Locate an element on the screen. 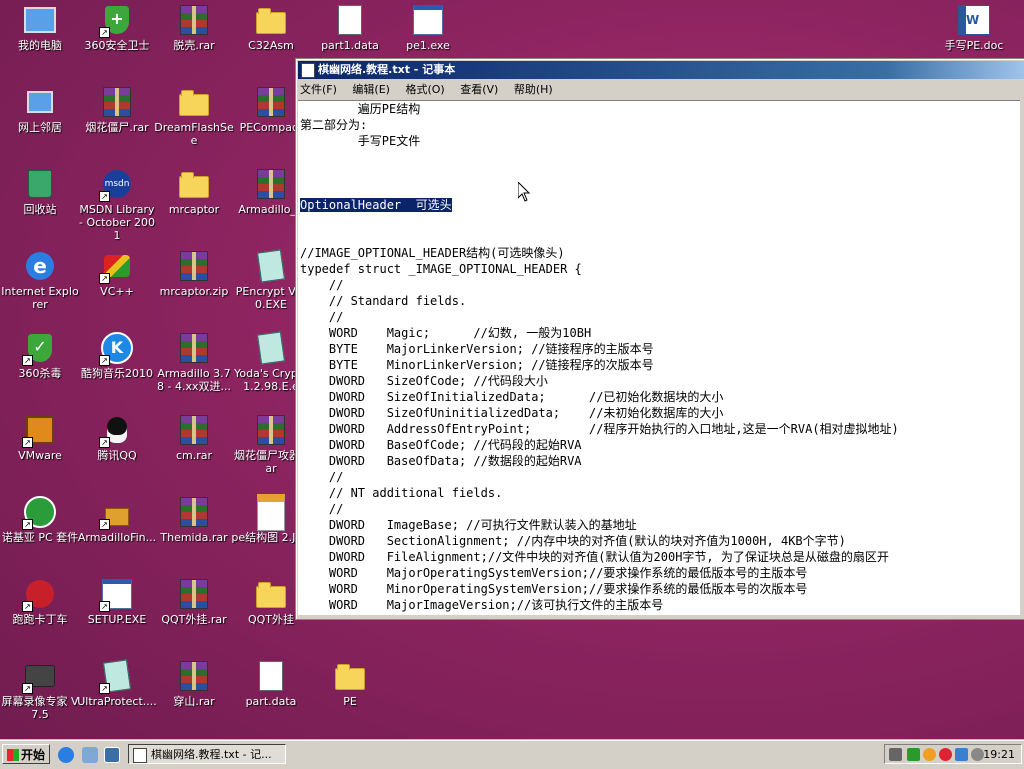 Image resolution: width=1024 pixels, height=769 pixels. text-line: WORD Magic; //幻数, 一般为10BH is located at coordinates (660, 333).